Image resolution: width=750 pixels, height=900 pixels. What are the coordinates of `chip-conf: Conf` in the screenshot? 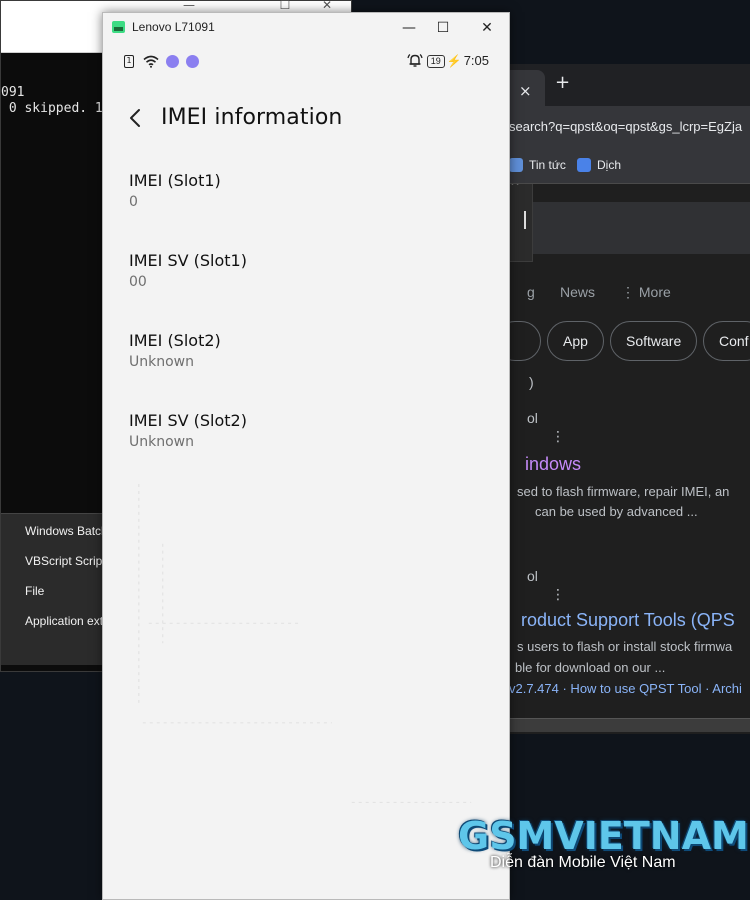 It's located at (726, 341).